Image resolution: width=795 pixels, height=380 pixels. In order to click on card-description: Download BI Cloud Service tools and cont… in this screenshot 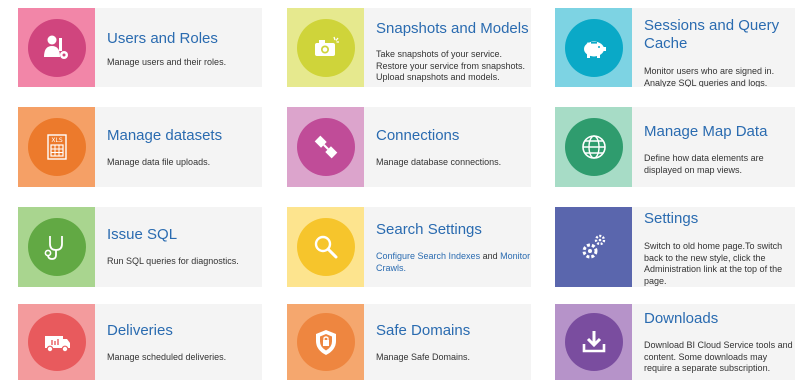, I will do `click(718, 356)`.